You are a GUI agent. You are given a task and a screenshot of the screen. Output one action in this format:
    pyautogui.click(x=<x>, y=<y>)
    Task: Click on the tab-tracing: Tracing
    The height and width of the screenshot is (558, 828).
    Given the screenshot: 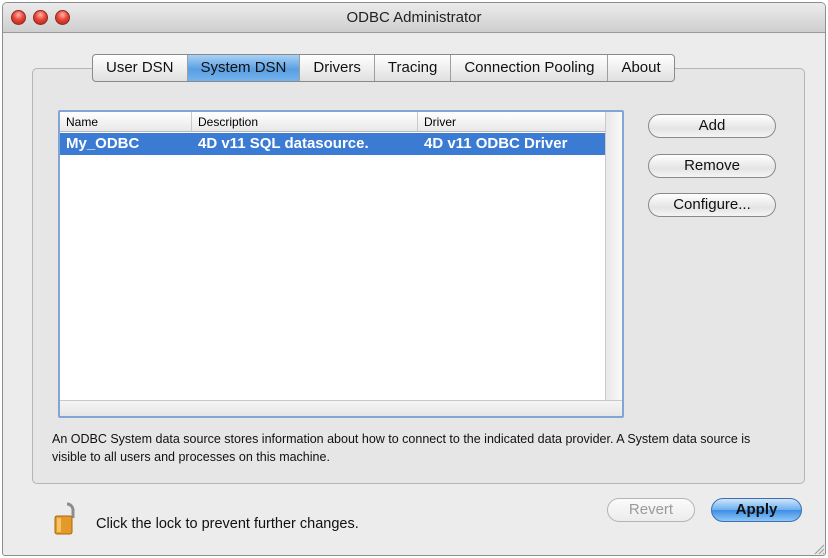 What is the action you would take?
    pyautogui.click(x=413, y=68)
    